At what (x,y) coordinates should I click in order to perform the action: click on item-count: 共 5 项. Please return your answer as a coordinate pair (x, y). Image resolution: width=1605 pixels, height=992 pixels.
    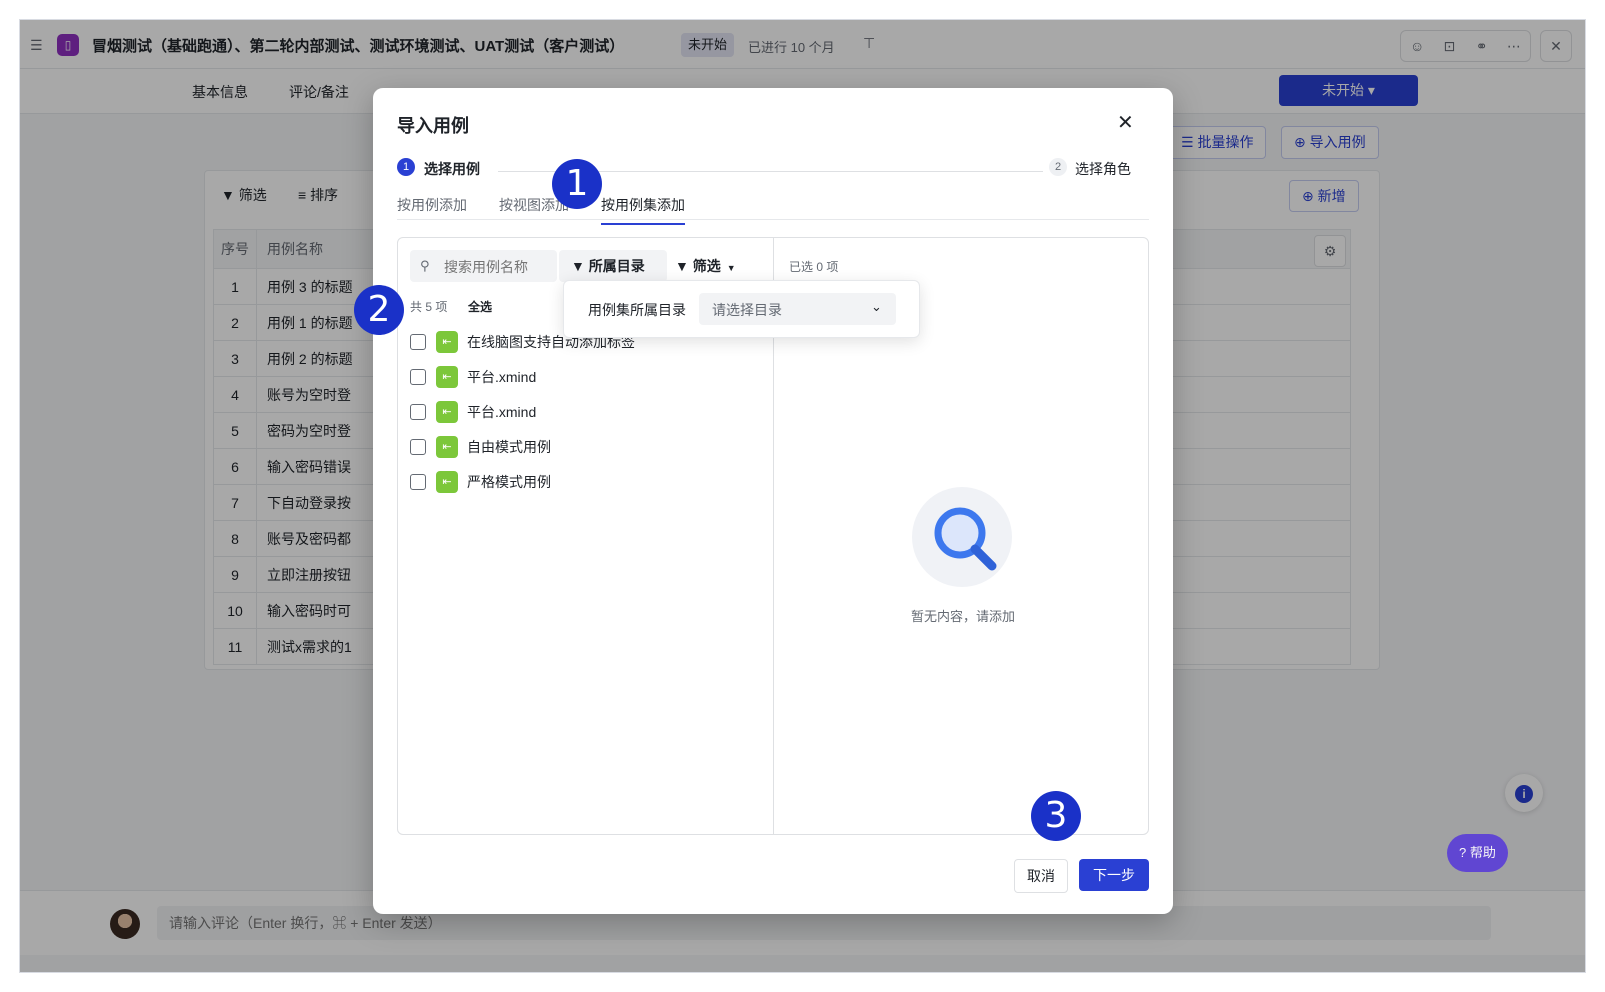
    Looking at the image, I should click on (429, 307).